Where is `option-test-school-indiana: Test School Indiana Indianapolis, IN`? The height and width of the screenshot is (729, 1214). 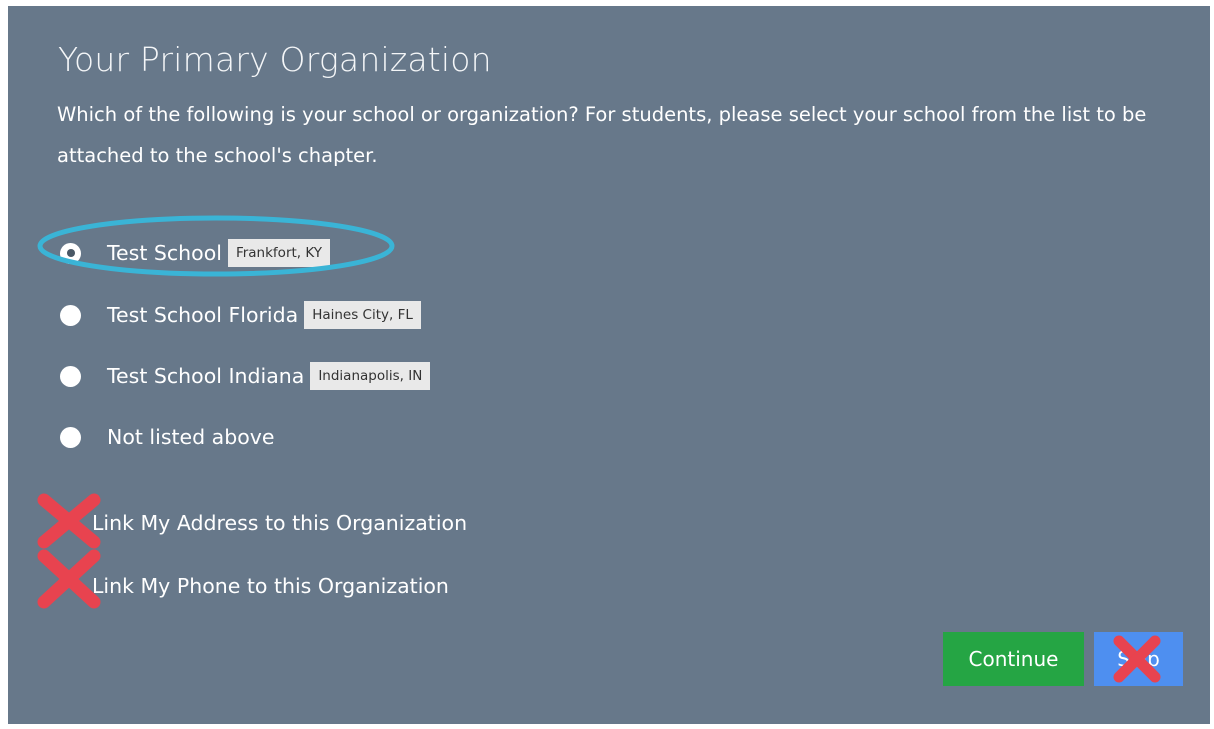
option-test-school-indiana: Test School Indiana Indianapolis, IN is located at coordinates (245, 376).